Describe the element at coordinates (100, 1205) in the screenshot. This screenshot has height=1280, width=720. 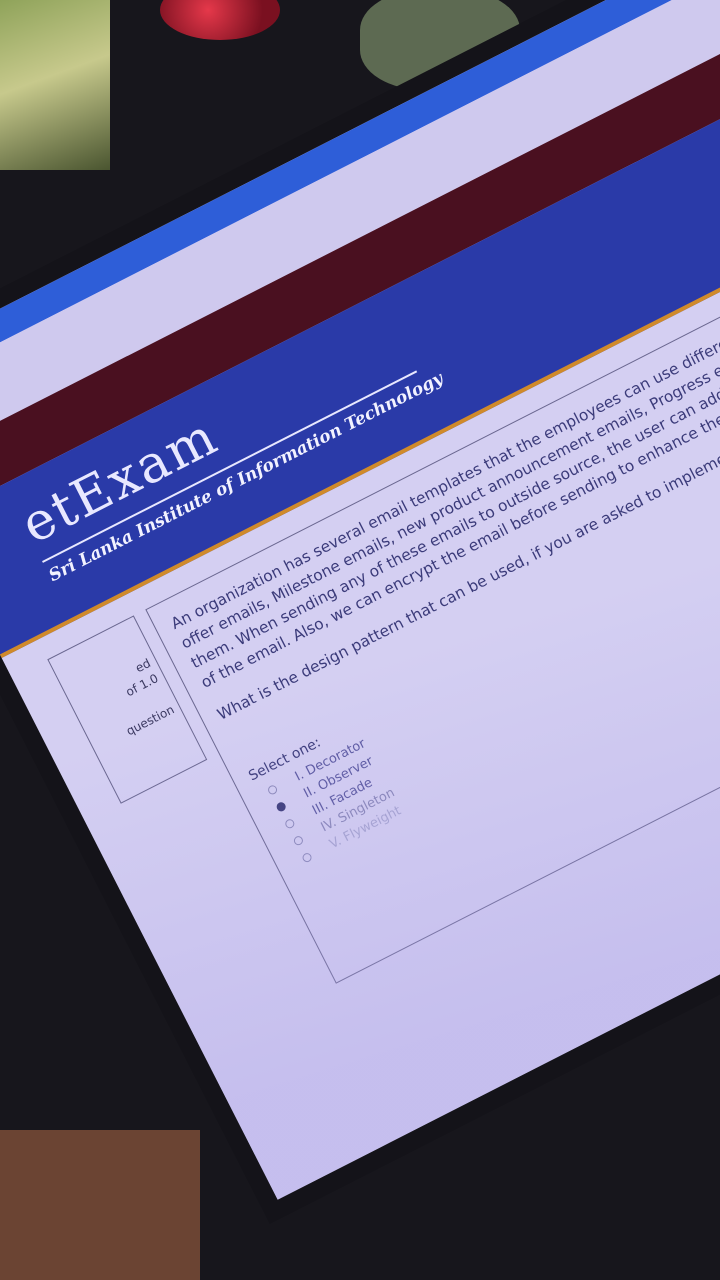
I see `background-desk` at that location.